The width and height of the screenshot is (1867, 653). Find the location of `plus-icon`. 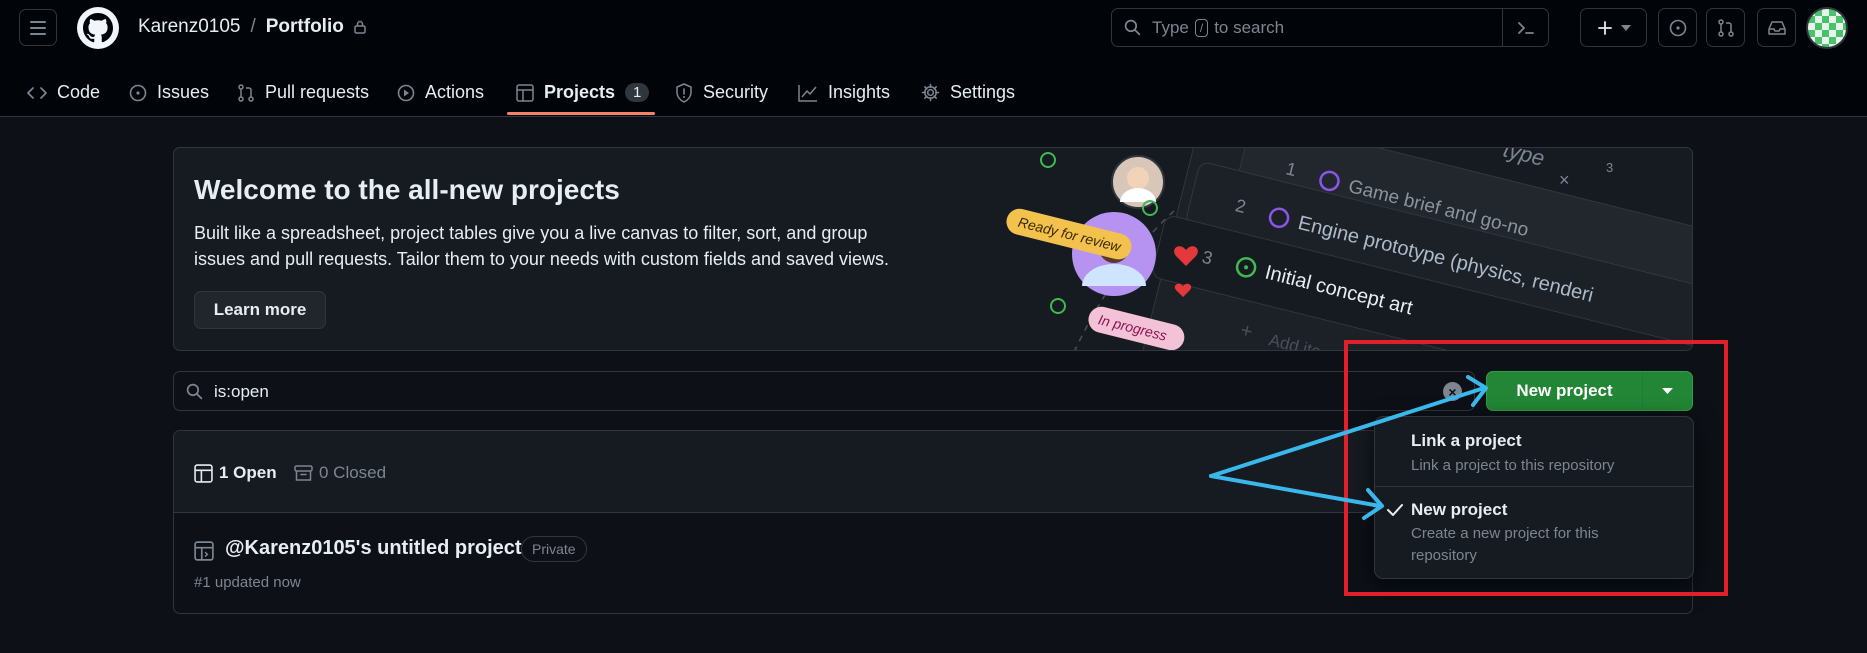

plus-icon is located at coordinates (1604, 27).